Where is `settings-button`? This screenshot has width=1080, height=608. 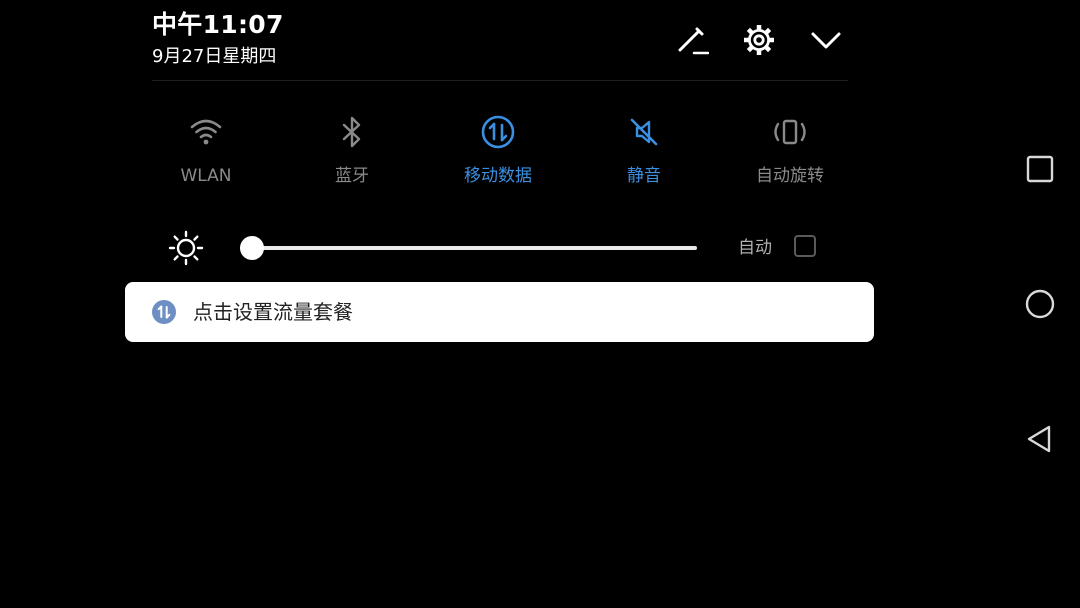
settings-button is located at coordinates (759, 40).